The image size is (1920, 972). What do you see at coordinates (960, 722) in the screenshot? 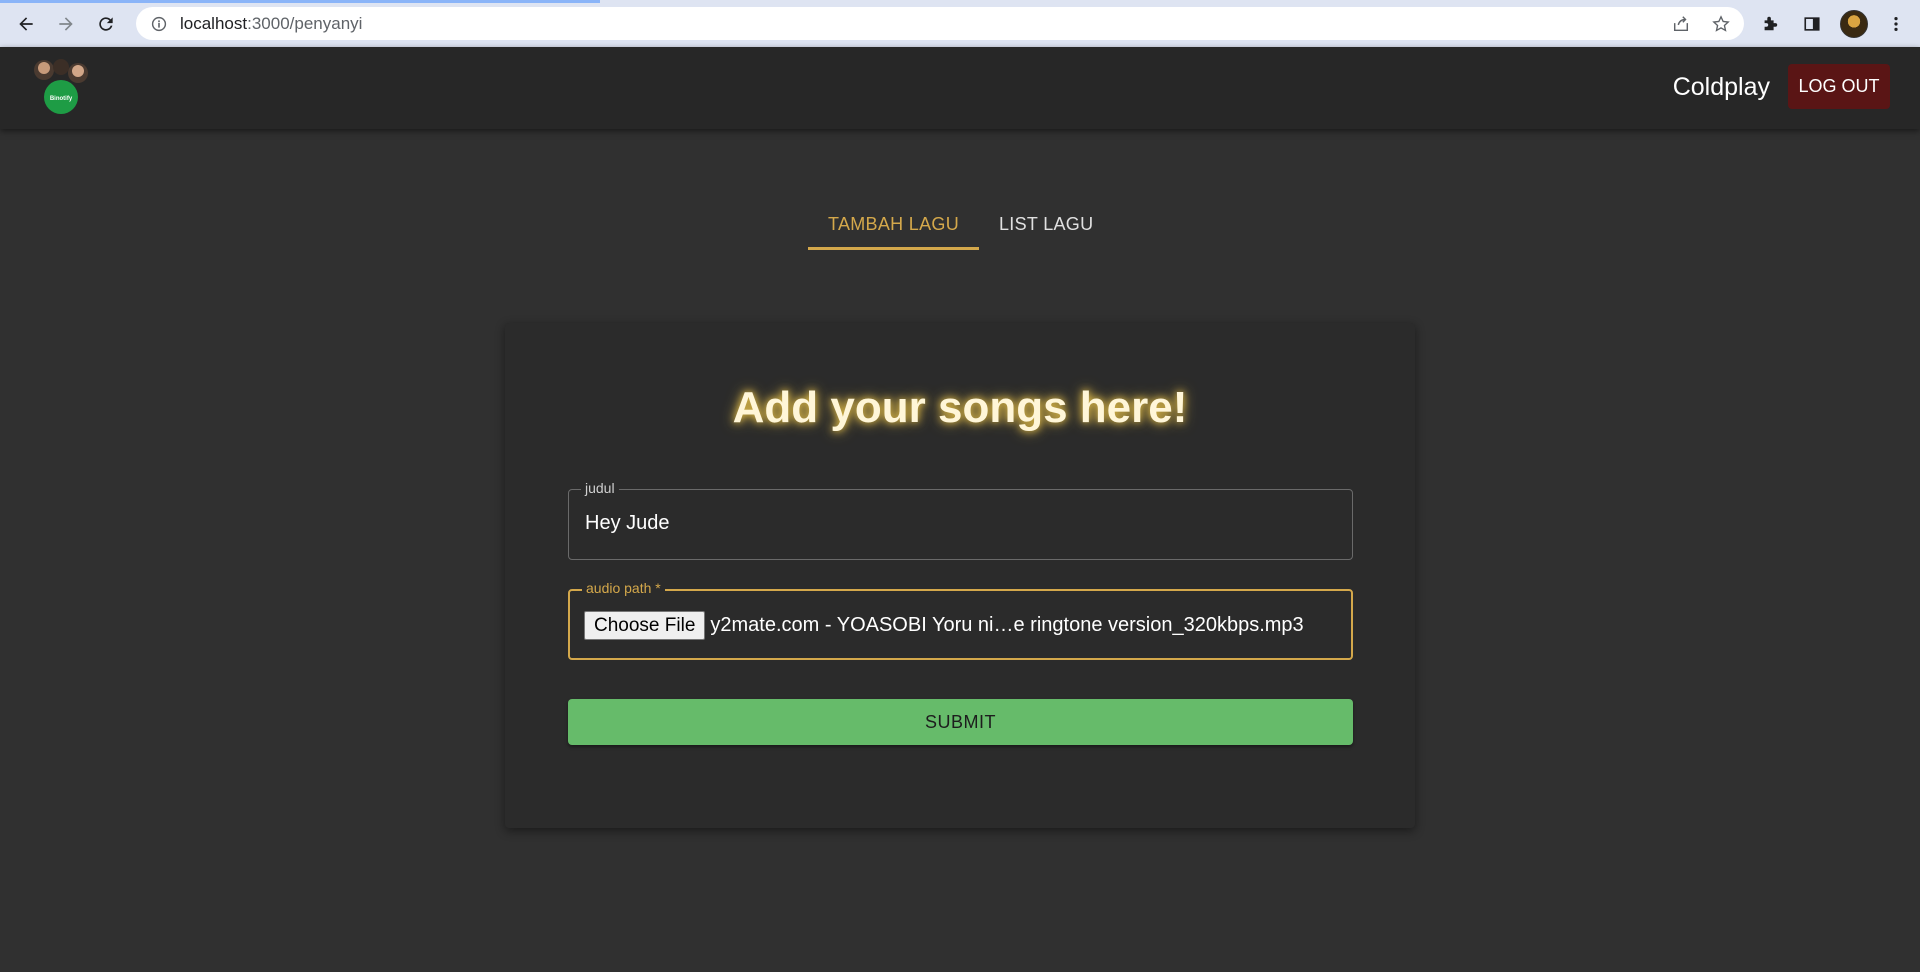
I see `submit-button: SUBMIT` at bounding box center [960, 722].